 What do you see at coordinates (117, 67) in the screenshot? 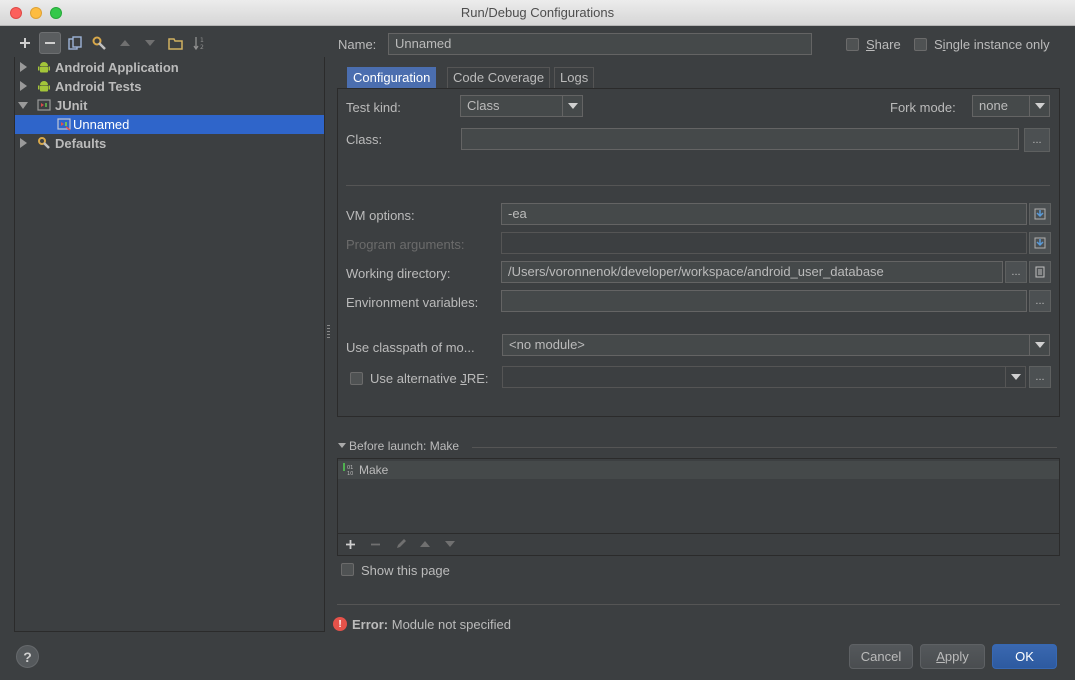
I see `tree-item-label: Android Application` at bounding box center [117, 67].